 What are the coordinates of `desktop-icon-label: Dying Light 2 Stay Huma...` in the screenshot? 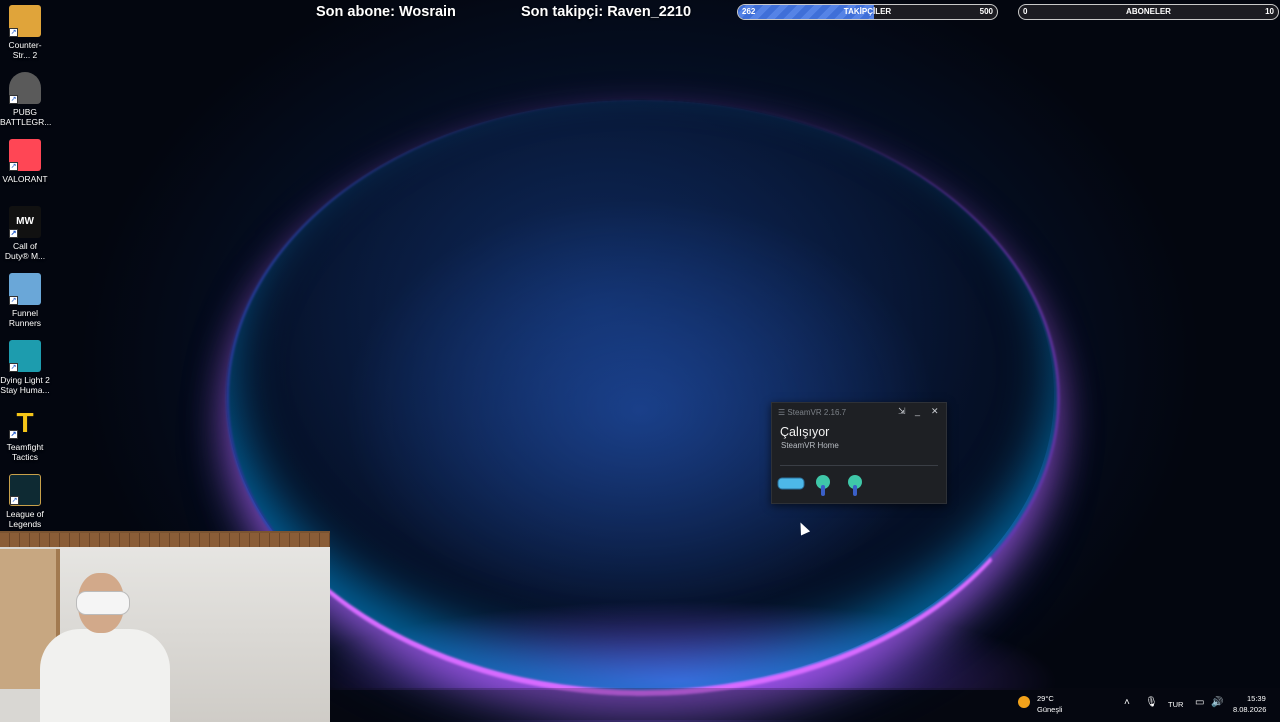 It's located at (25, 385).